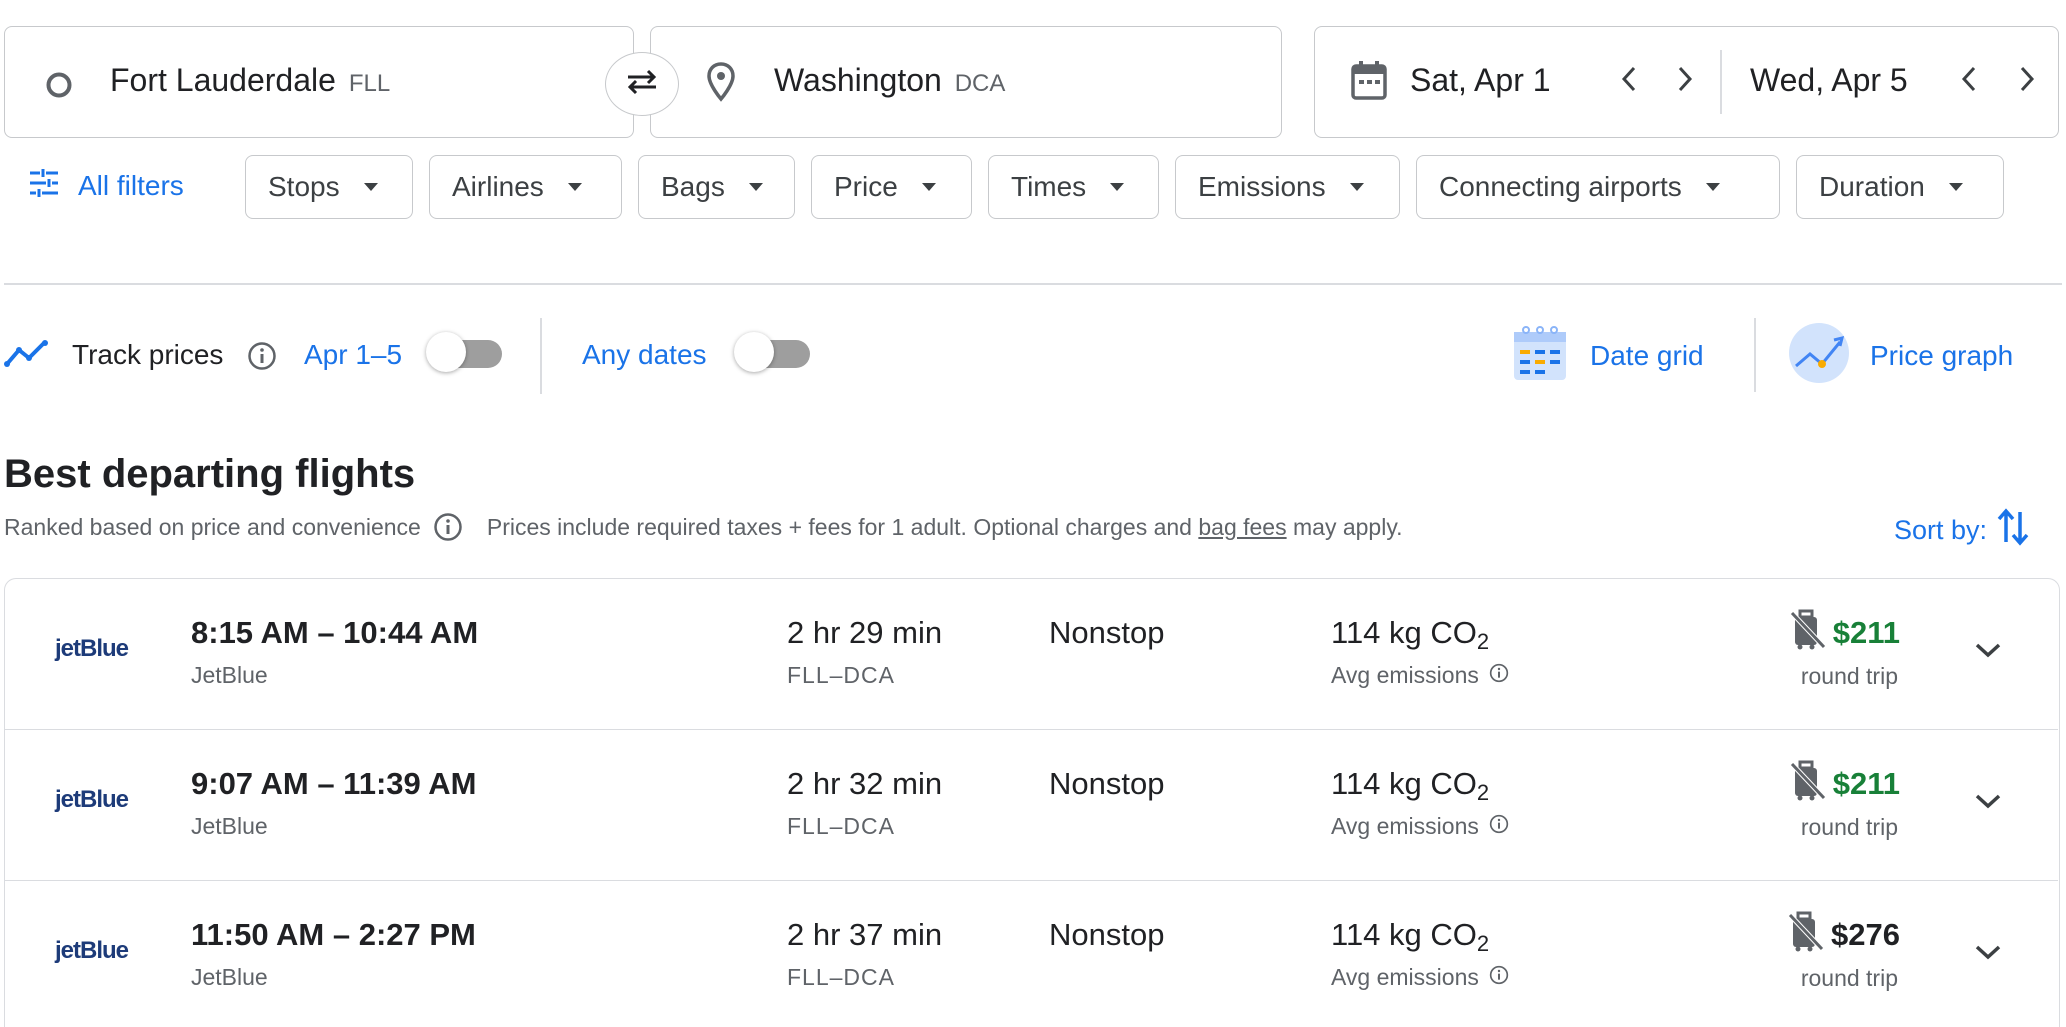  Describe the element at coordinates (1608, 355) in the screenshot. I see `date-grid-button: Date grid` at that location.